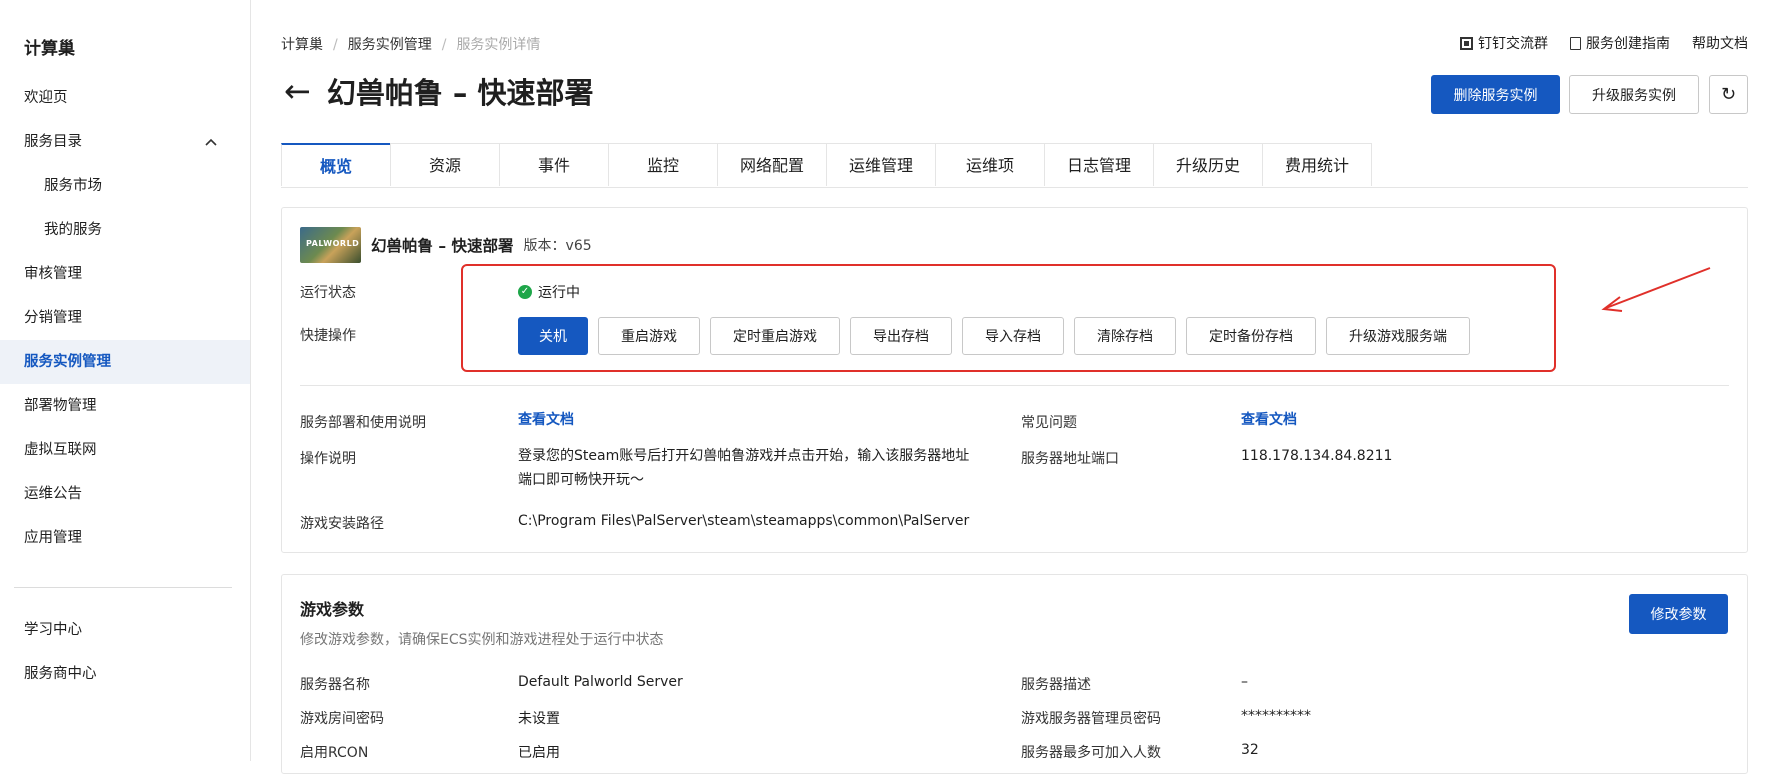  I want to click on book-icon, so click(1575, 43).